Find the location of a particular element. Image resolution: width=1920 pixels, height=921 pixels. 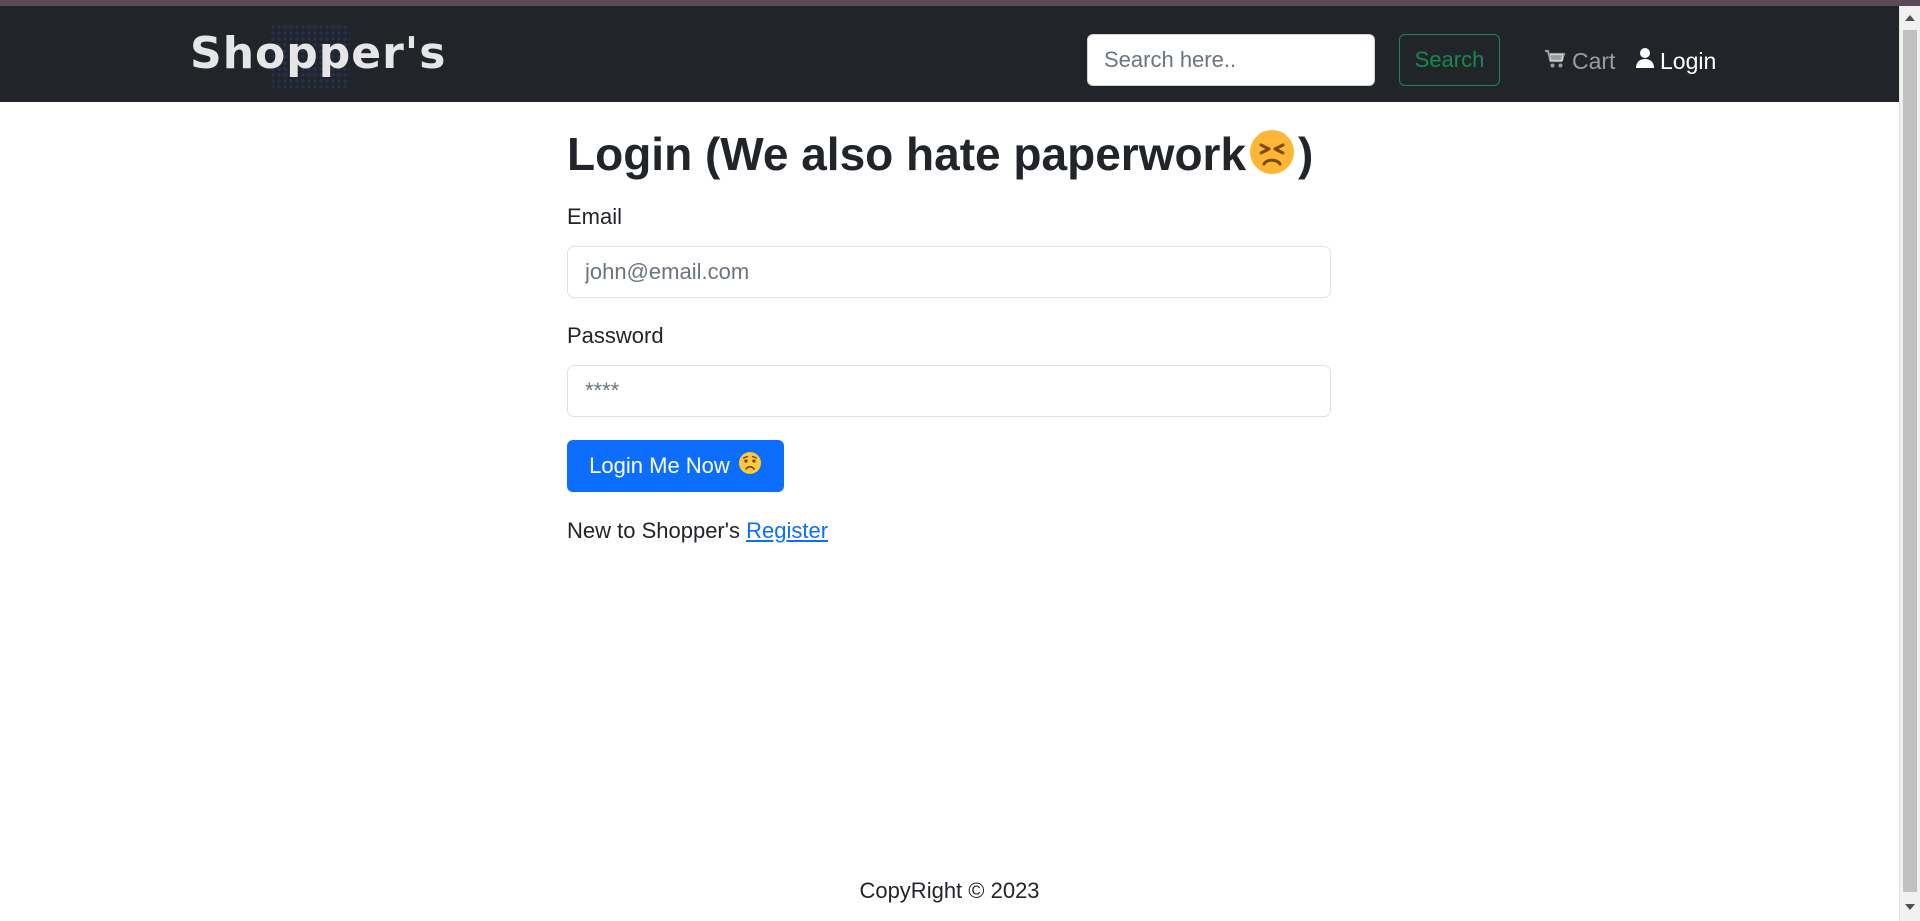

register-link: Register is located at coordinates (787, 530).